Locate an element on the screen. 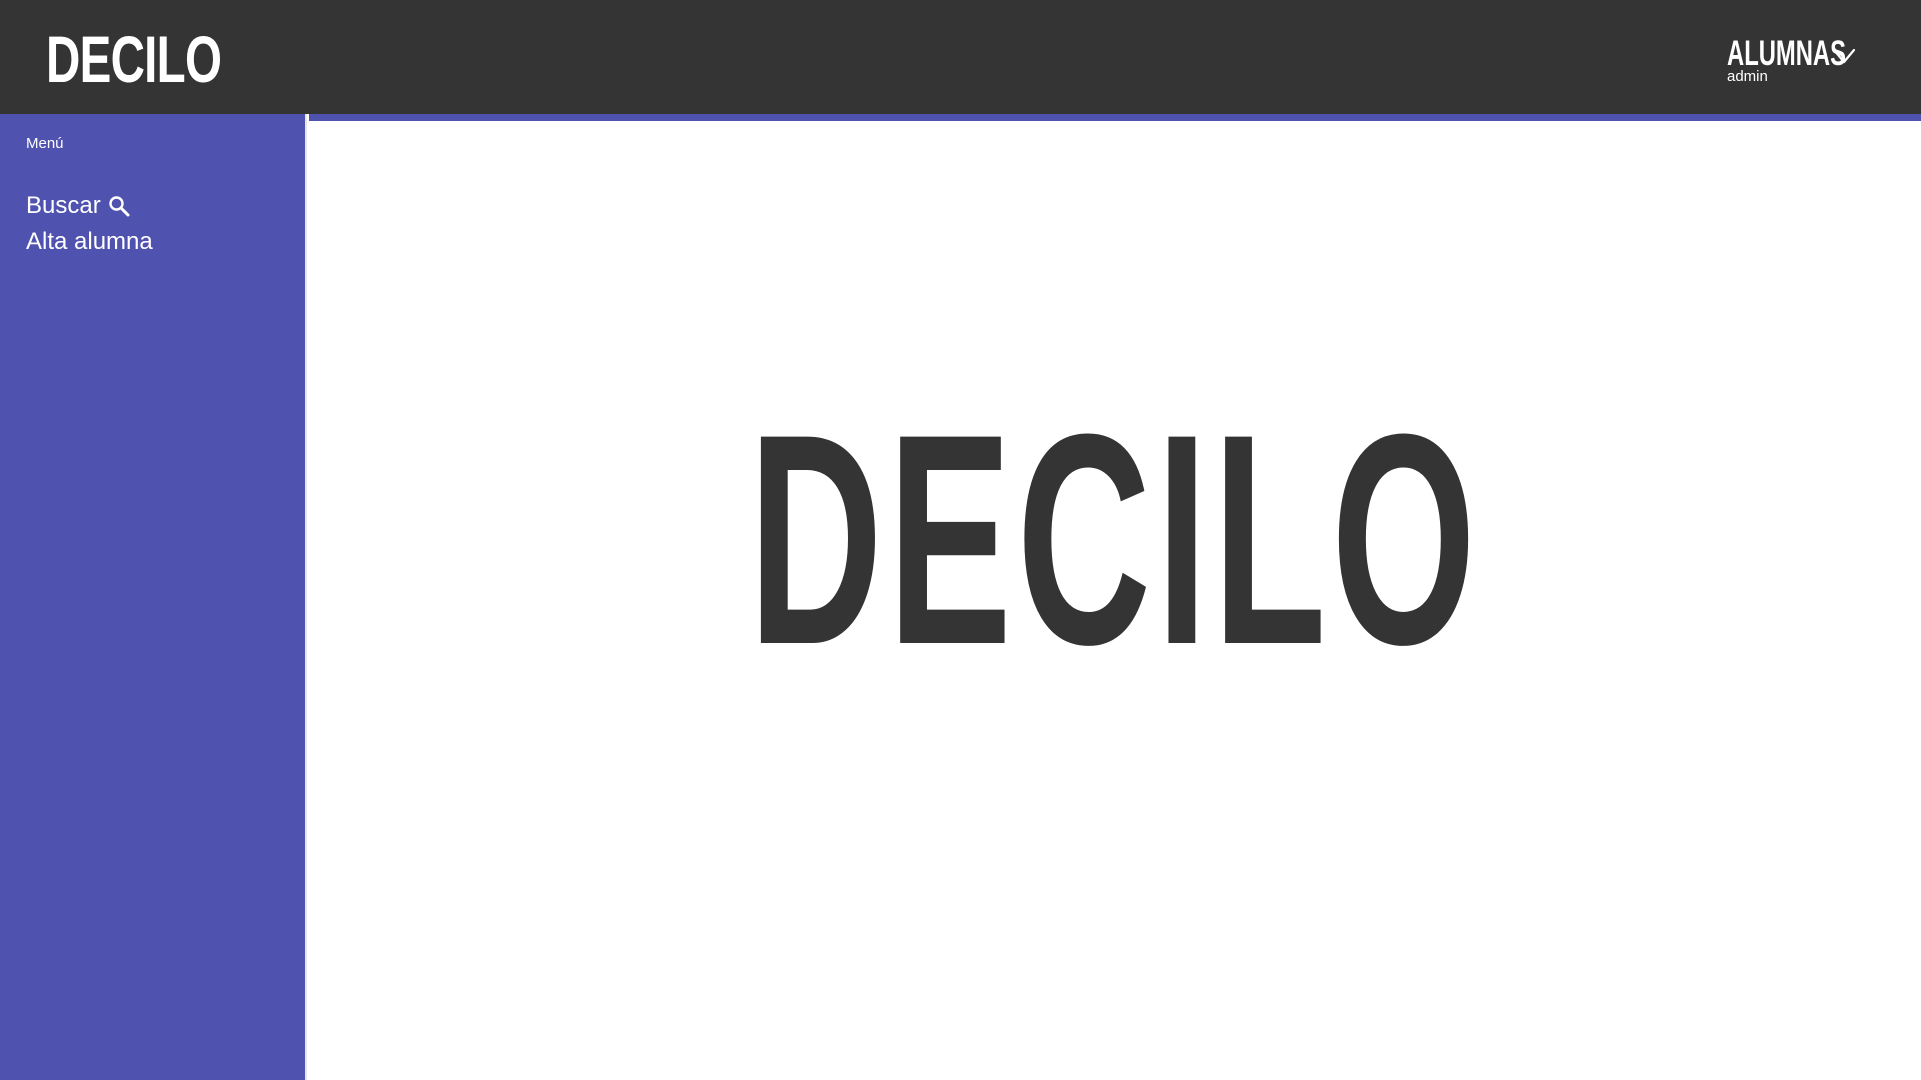  sidebar-item-label: Alta alumna is located at coordinates (89, 241).